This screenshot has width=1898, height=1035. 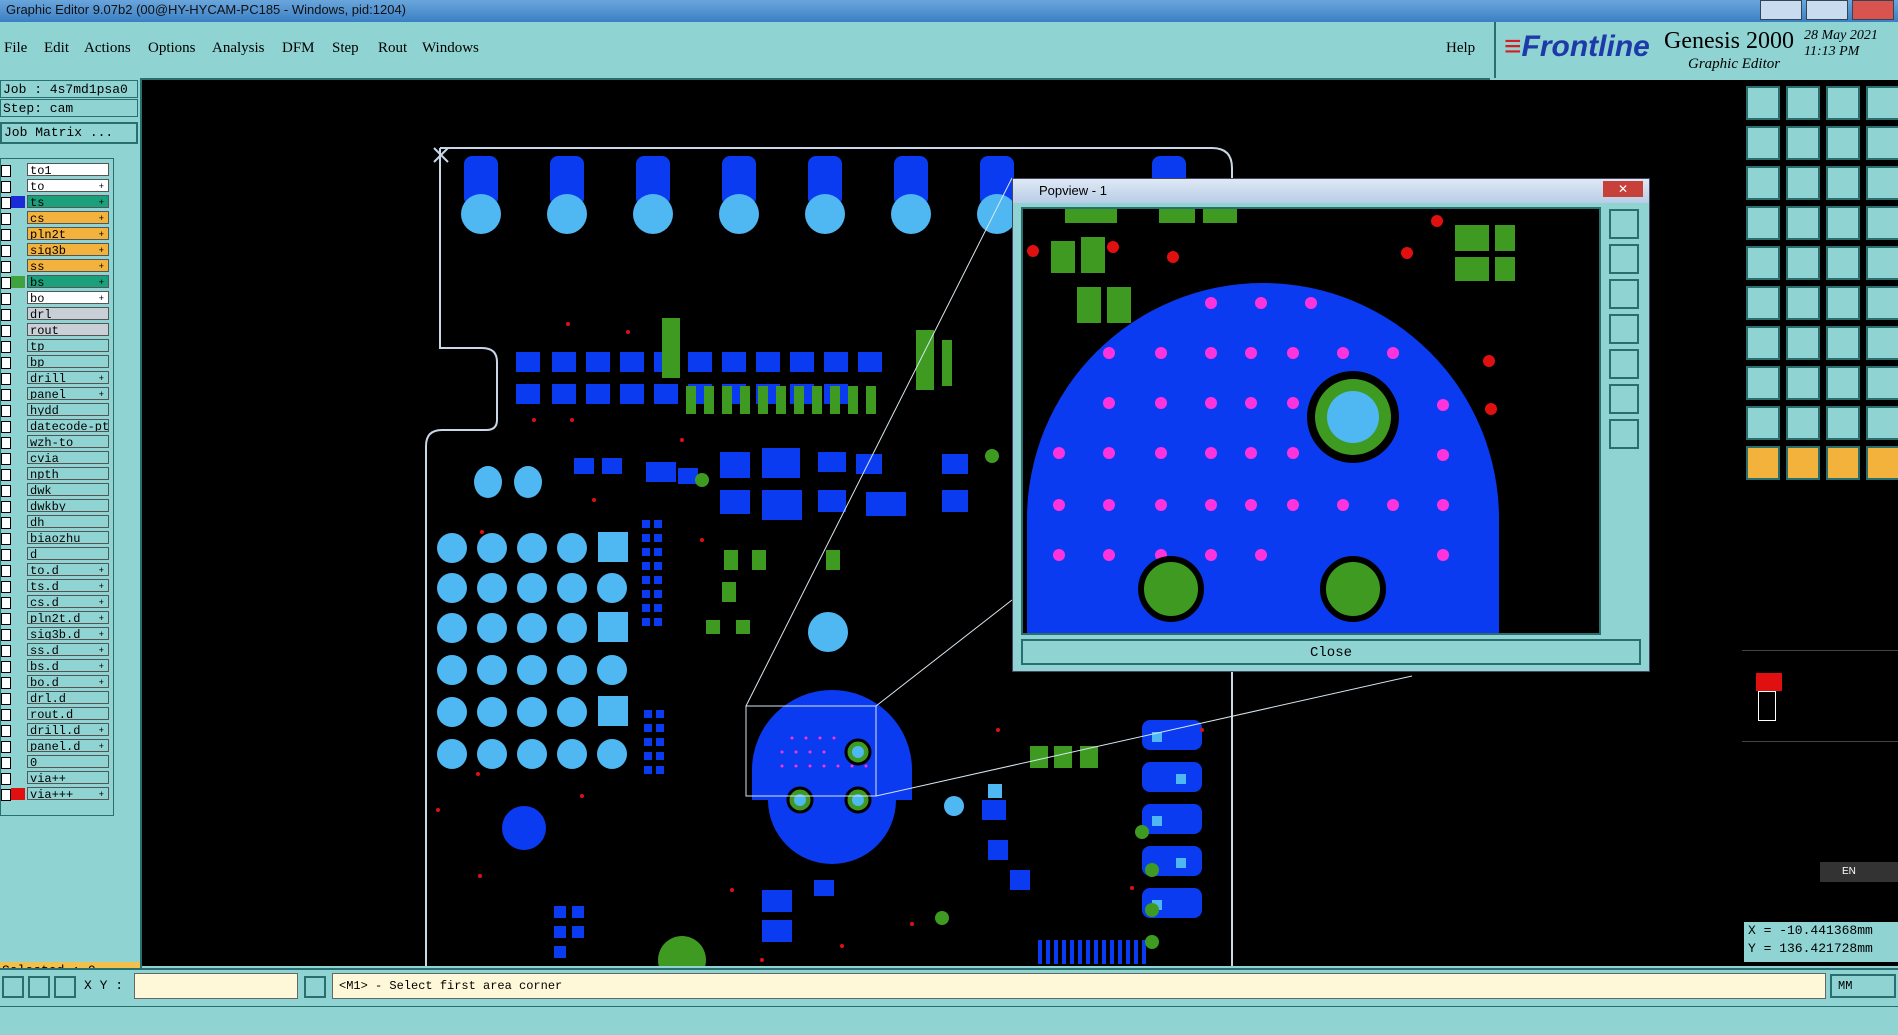 I want to click on layer-row: bo.d +, so click(x=57, y=682).